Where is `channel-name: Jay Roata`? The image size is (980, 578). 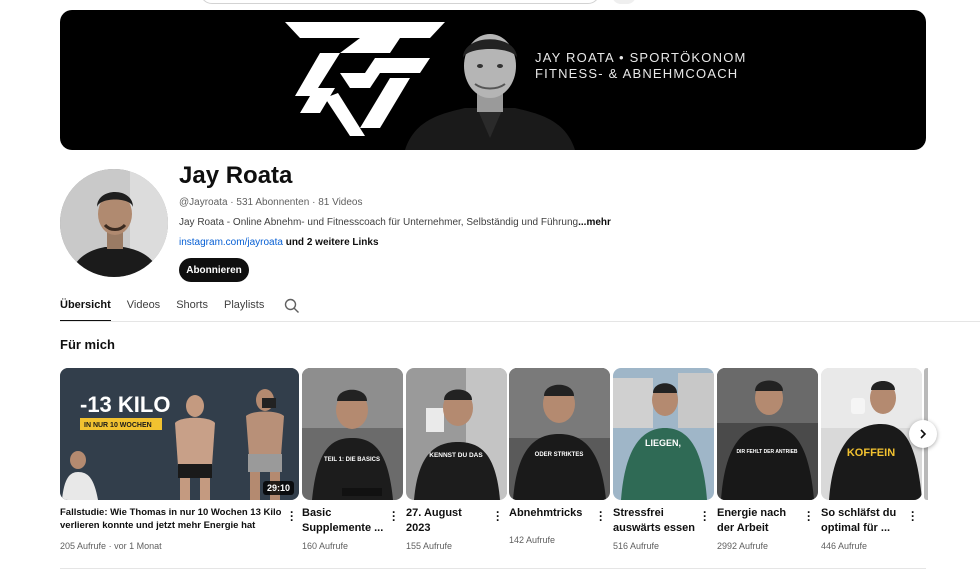 channel-name: Jay Roata is located at coordinates (236, 175).